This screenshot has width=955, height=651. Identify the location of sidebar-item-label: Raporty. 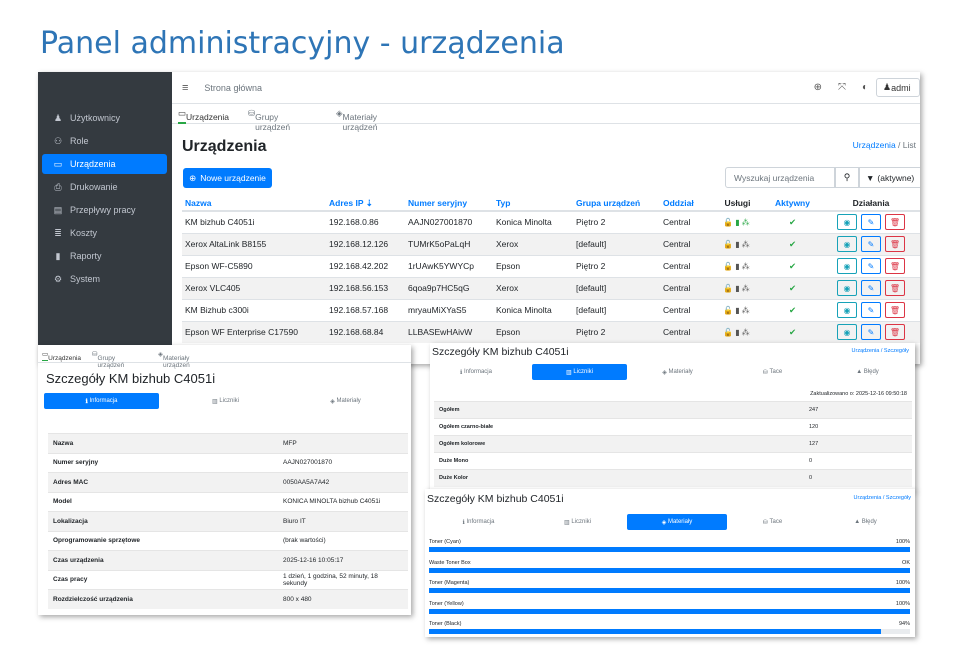
(86, 256).